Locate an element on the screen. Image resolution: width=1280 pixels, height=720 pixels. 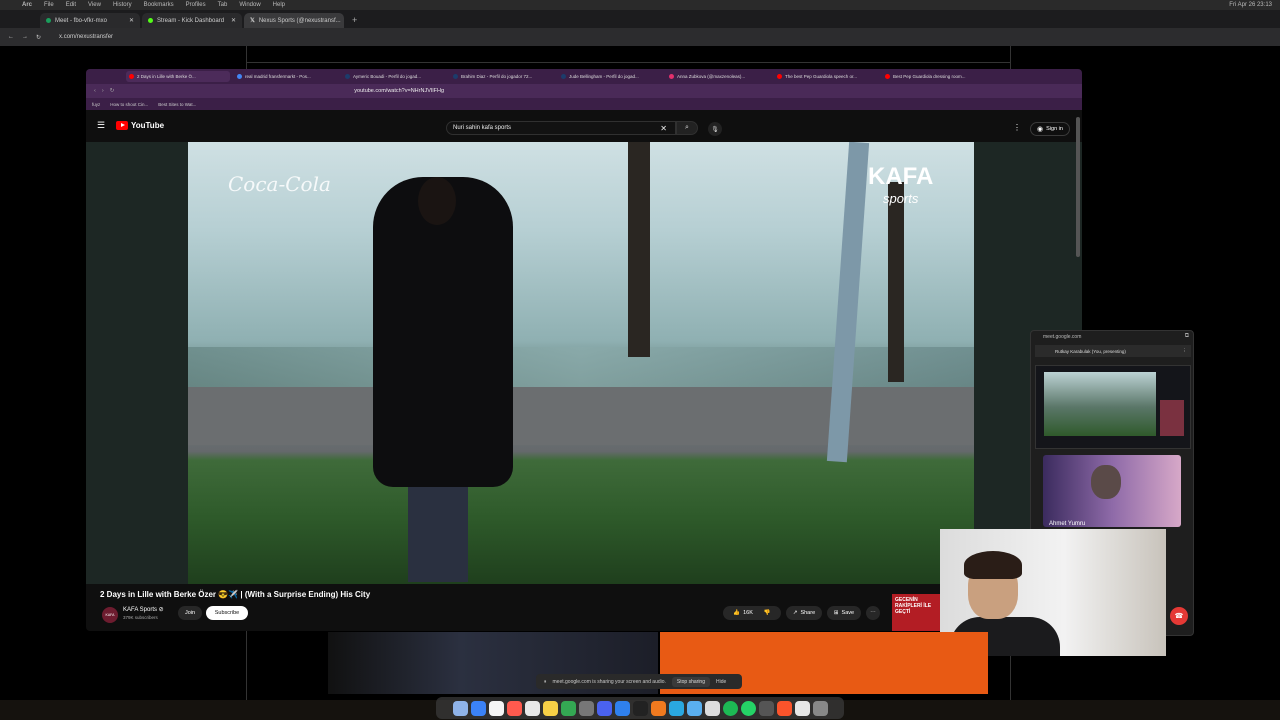
outer-tab-kick: Stream - Kick Dashboard ✕ is located at coordinates (192, 20).